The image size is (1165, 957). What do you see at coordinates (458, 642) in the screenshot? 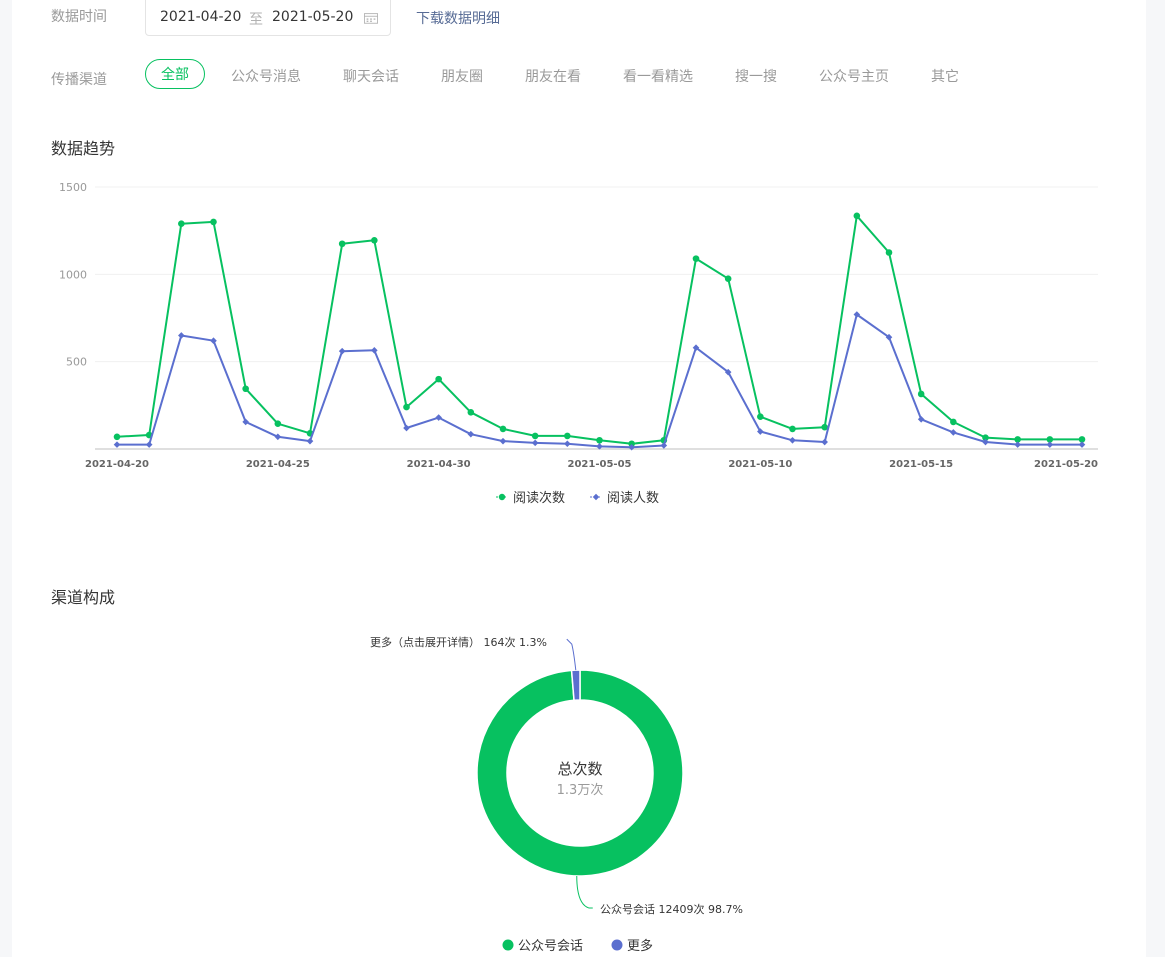
I see `donut-label-more: 更多（点击展开详情） 164次 1.3%` at bounding box center [458, 642].